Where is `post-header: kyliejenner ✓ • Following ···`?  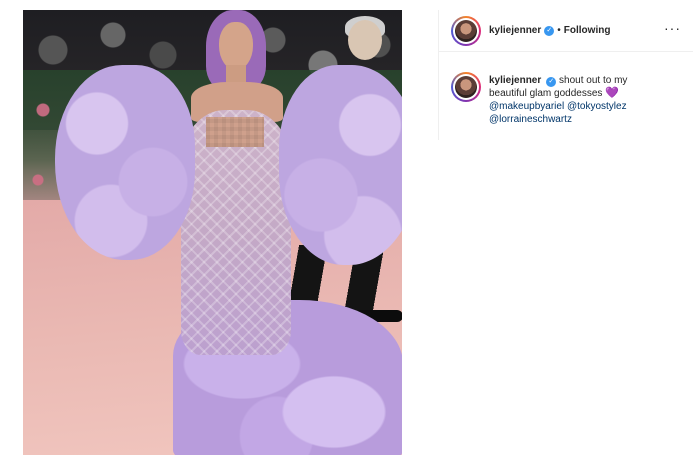 post-header: kyliejenner ✓ • Following ··· is located at coordinates (566, 31).